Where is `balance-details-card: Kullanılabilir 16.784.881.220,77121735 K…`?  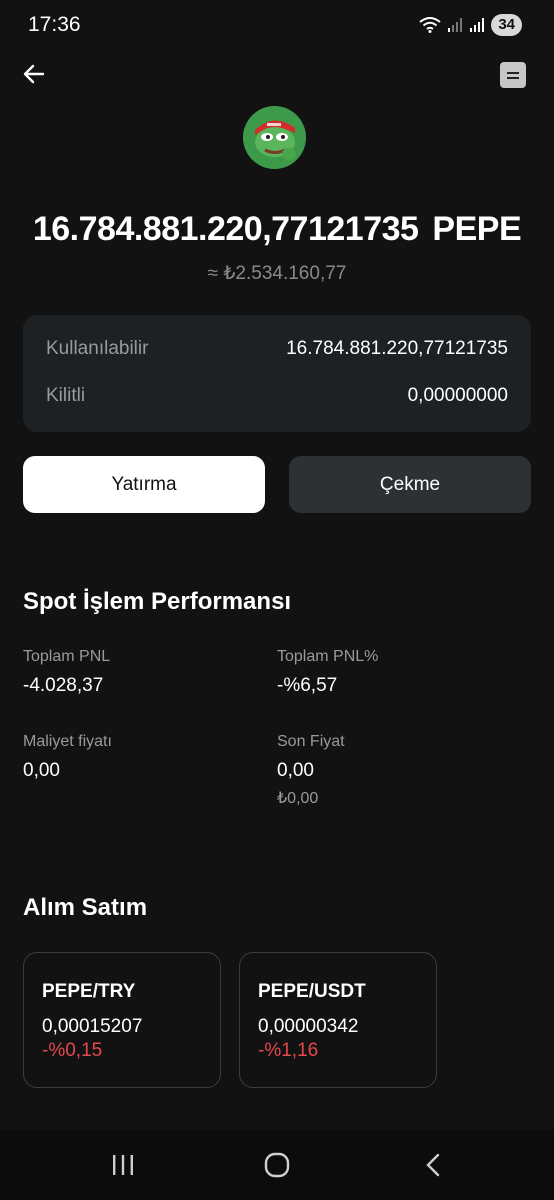 balance-details-card: Kullanılabilir 16.784.881.220,77121735 K… is located at coordinates (277, 373).